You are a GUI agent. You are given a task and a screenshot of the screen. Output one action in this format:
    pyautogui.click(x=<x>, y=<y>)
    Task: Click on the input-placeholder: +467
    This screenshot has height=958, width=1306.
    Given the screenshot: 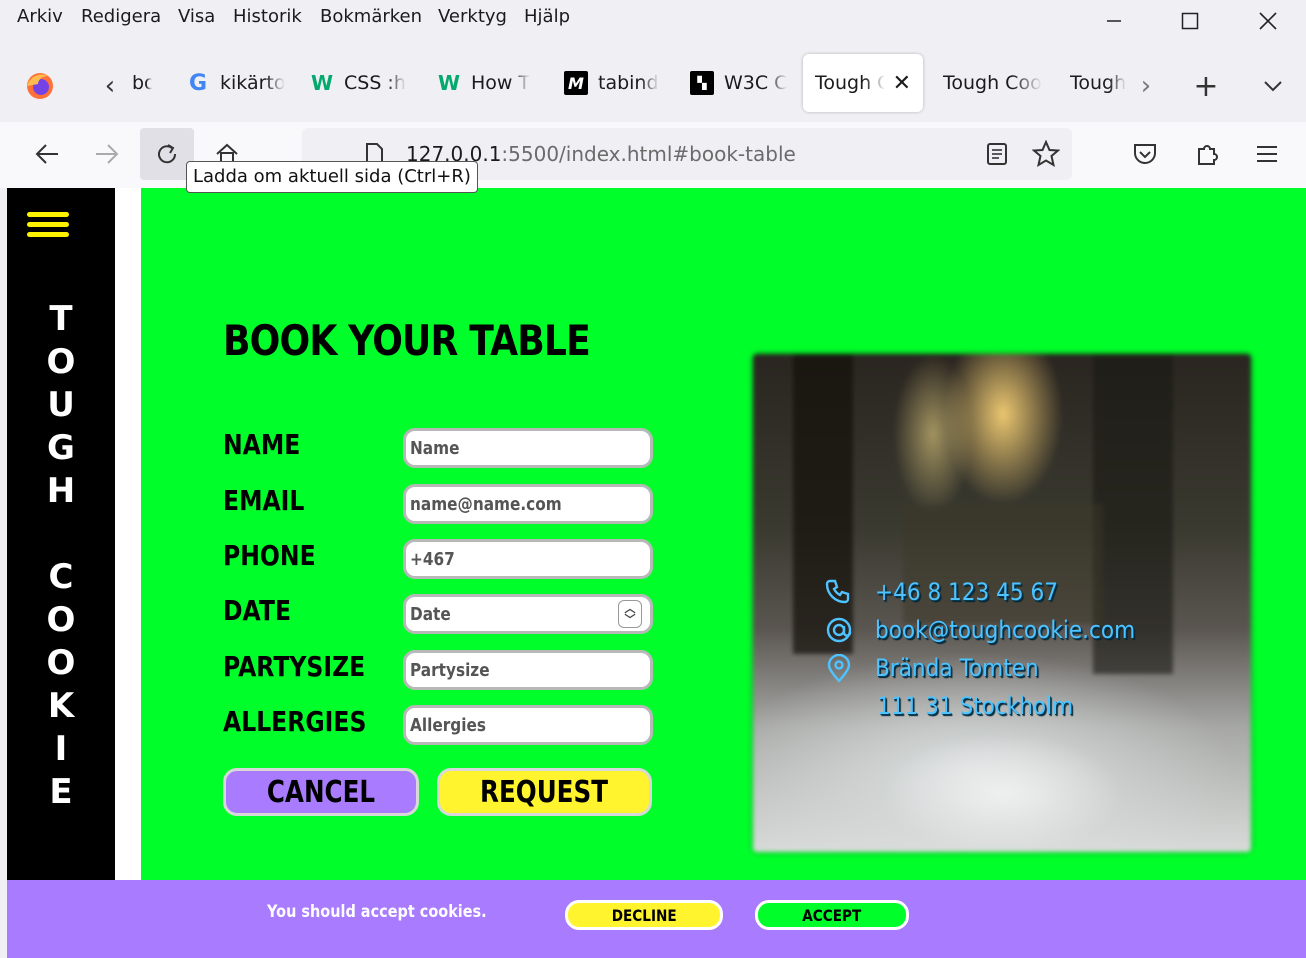 What is the action you would take?
    pyautogui.click(x=432, y=559)
    